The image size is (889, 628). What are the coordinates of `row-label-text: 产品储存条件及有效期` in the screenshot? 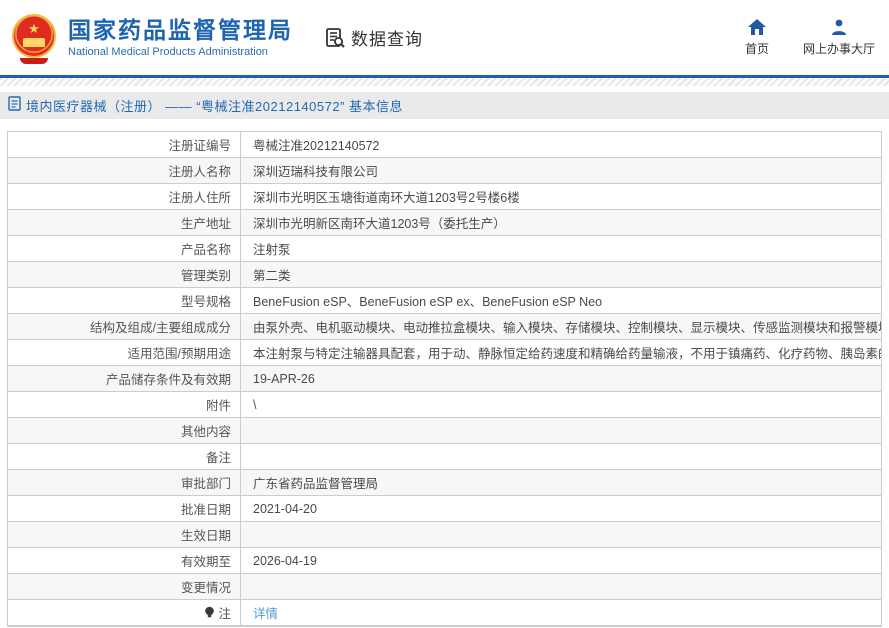 It's located at (168, 380).